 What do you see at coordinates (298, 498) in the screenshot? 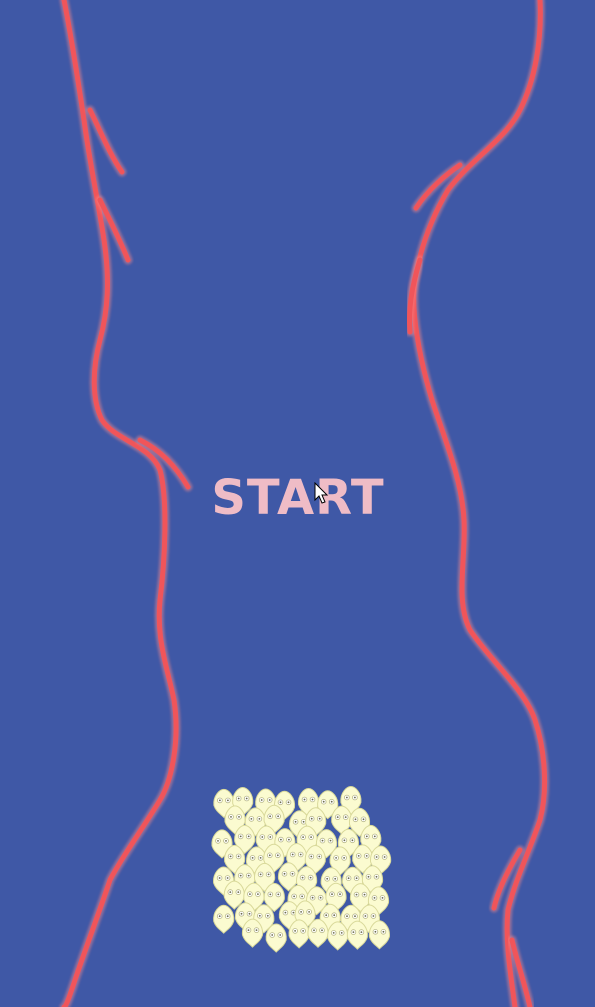
I see `start-button: START` at bounding box center [298, 498].